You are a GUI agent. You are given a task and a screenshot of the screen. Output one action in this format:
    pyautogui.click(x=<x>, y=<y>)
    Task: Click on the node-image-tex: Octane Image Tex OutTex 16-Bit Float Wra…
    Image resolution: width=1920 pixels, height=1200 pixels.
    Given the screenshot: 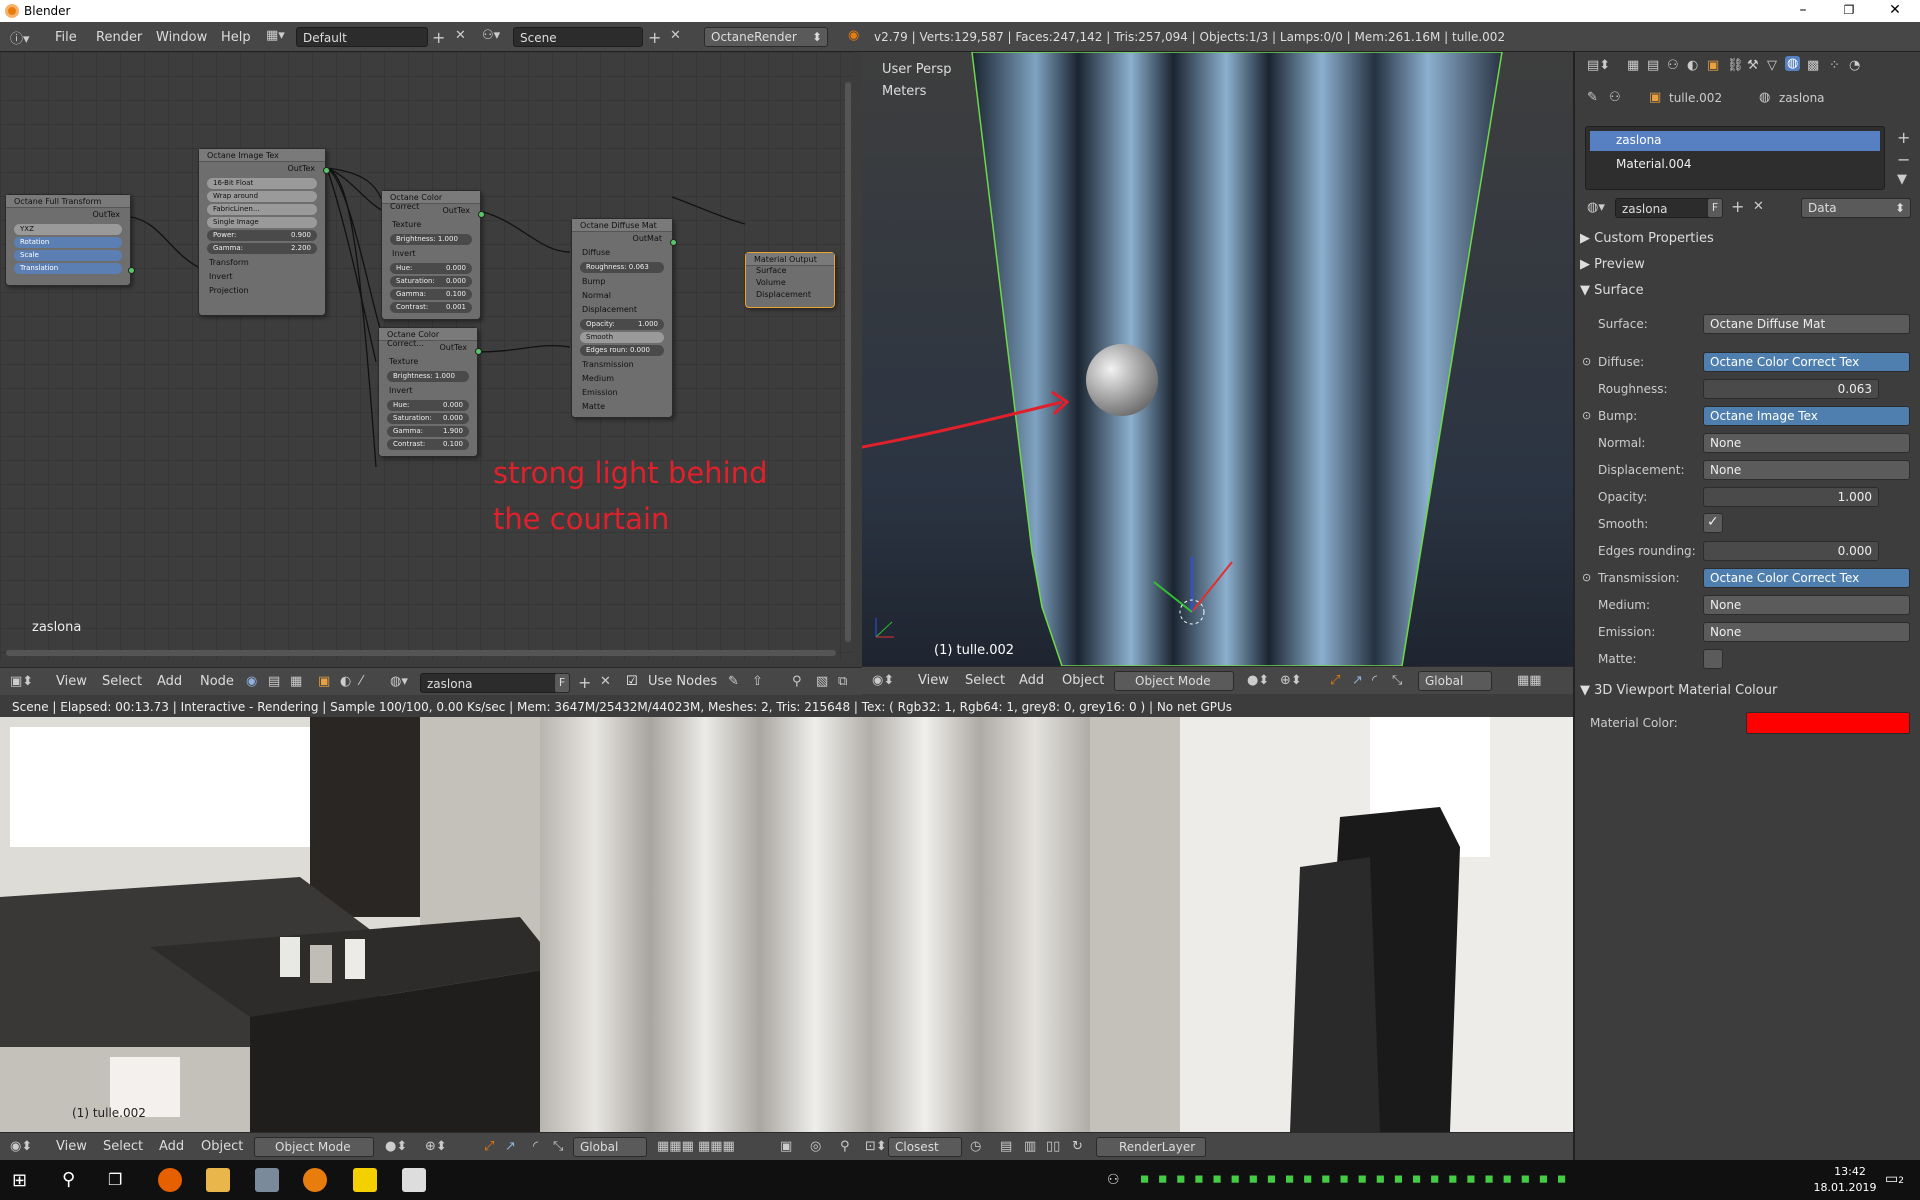 What is the action you would take?
    pyautogui.click(x=264, y=232)
    